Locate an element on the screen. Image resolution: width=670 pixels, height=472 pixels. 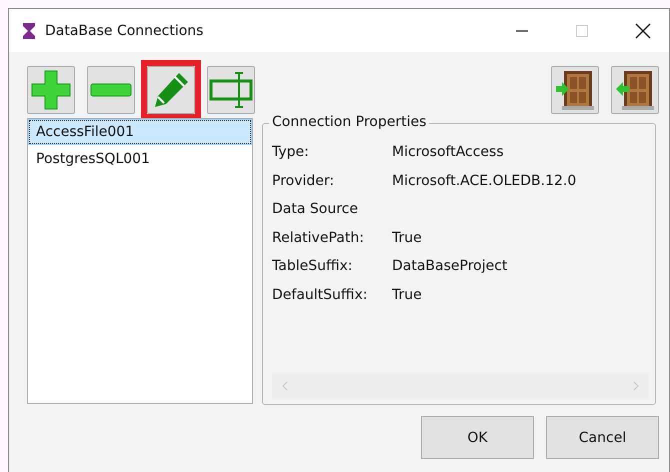
group-title: Connection Properties is located at coordinates (349, 122).